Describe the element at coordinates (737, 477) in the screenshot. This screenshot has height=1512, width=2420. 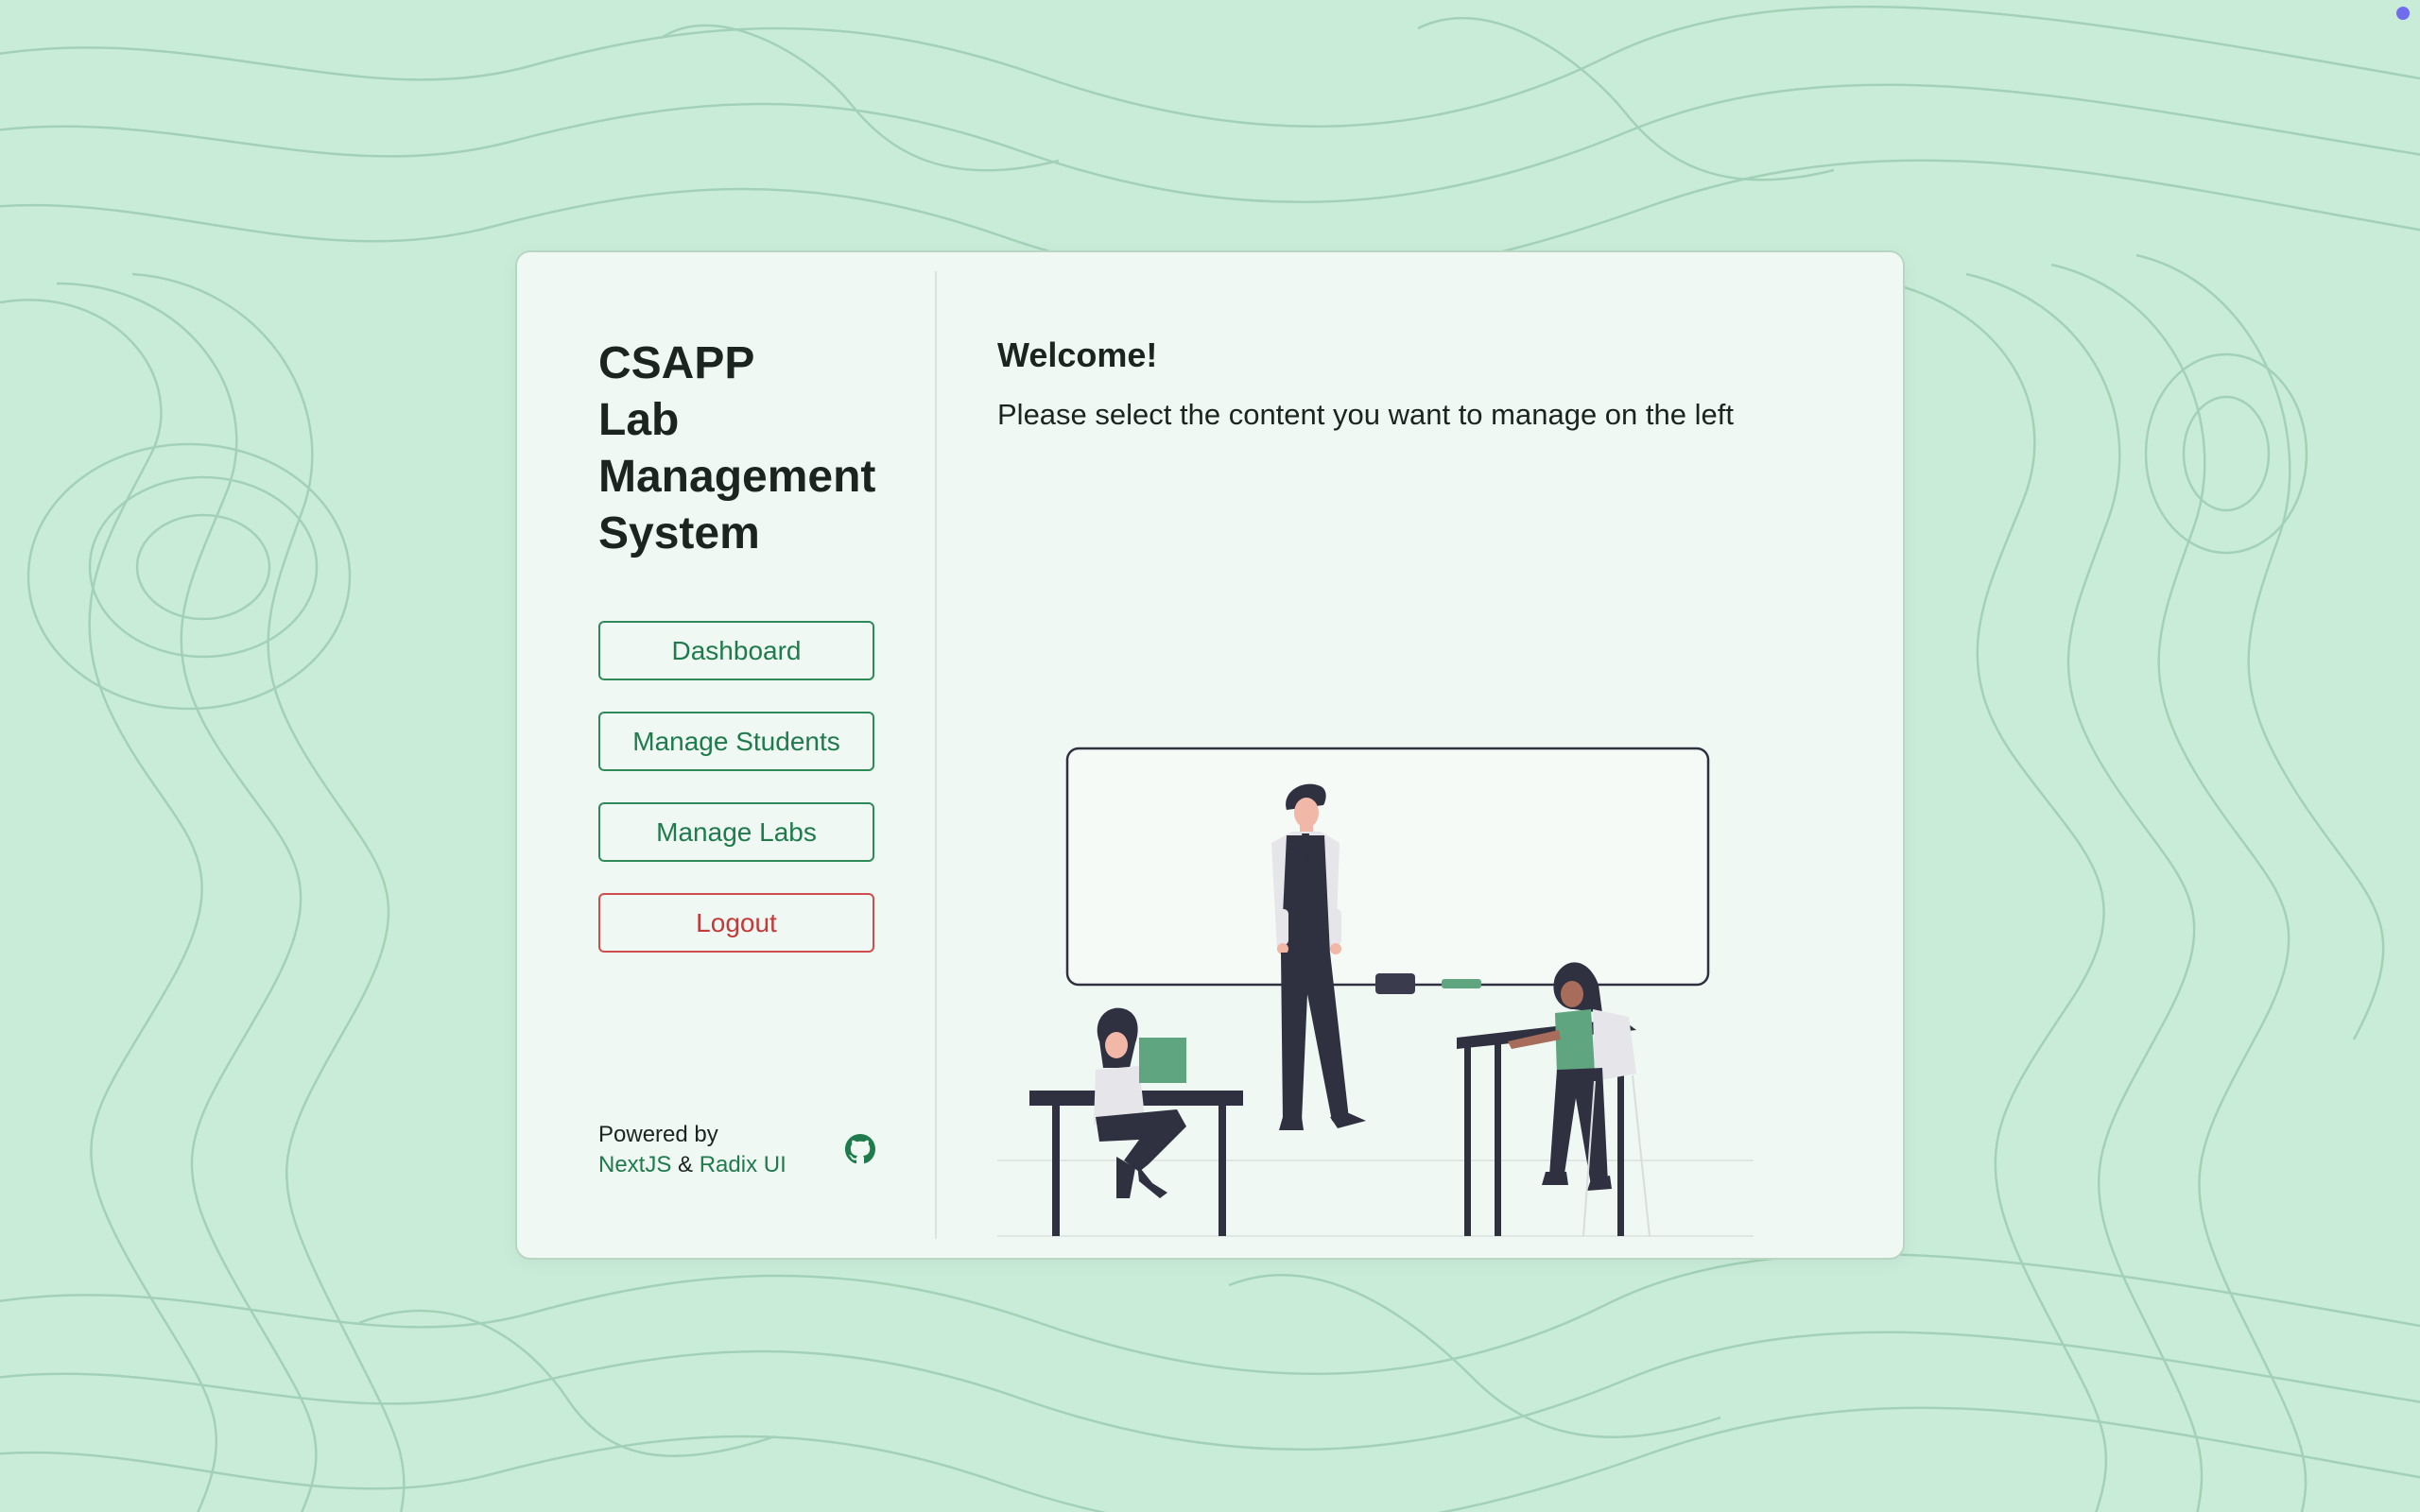
I see `app-title-line: Management` at that location.